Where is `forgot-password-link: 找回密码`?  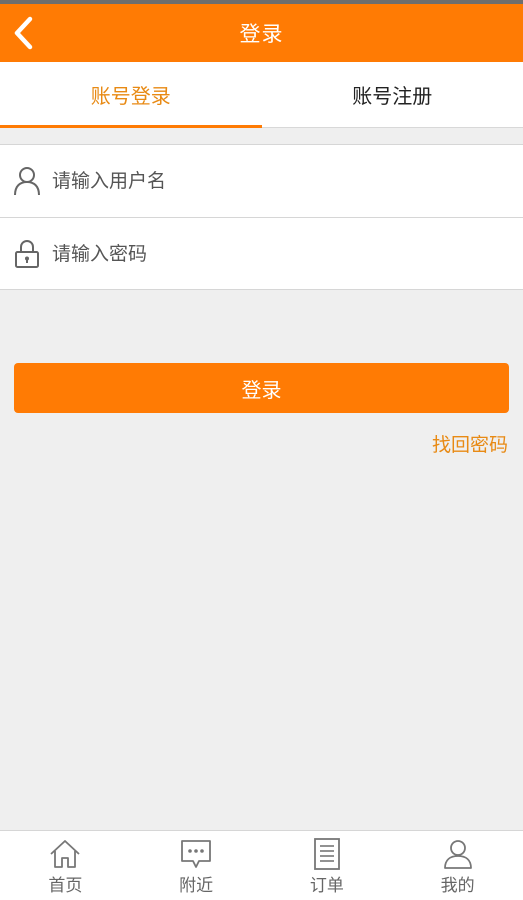 forgot-password-link: 找回密码 is located at coordinates (470, 443).